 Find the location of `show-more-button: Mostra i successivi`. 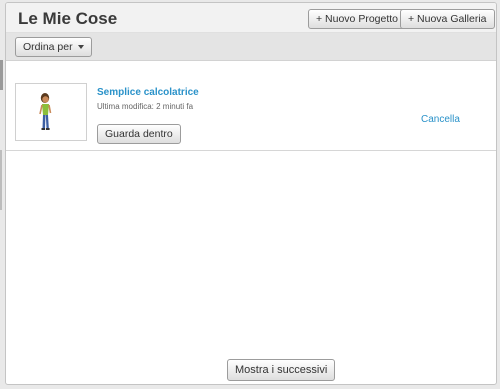

show-more-button: Mostra i successivi is located at coordinates (281, 370).